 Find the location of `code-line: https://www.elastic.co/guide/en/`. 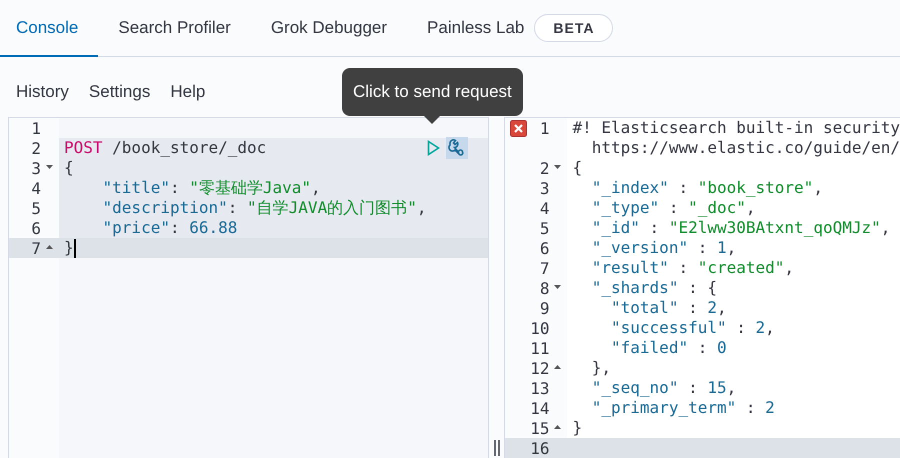

code-line: https://www.elastic.co/guide/en/ is located at coordinates (745, 148).